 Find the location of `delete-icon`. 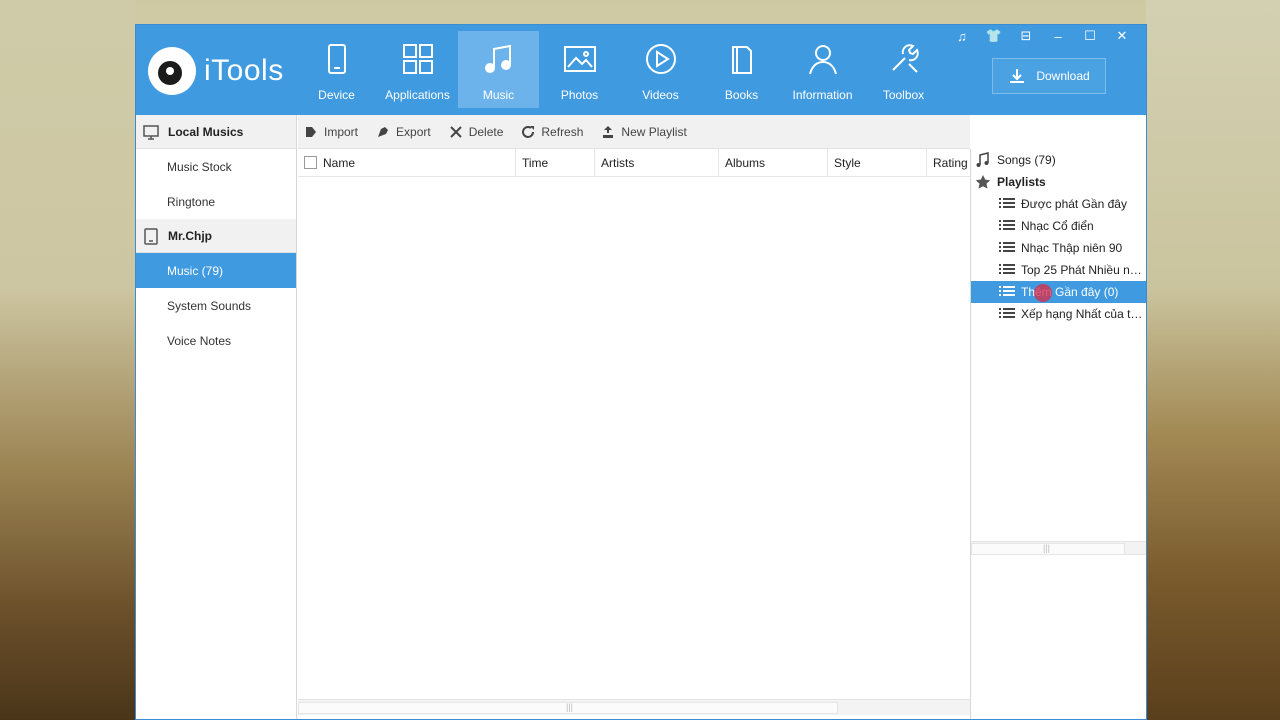

delete-icon is located at coordinates (455, 131).